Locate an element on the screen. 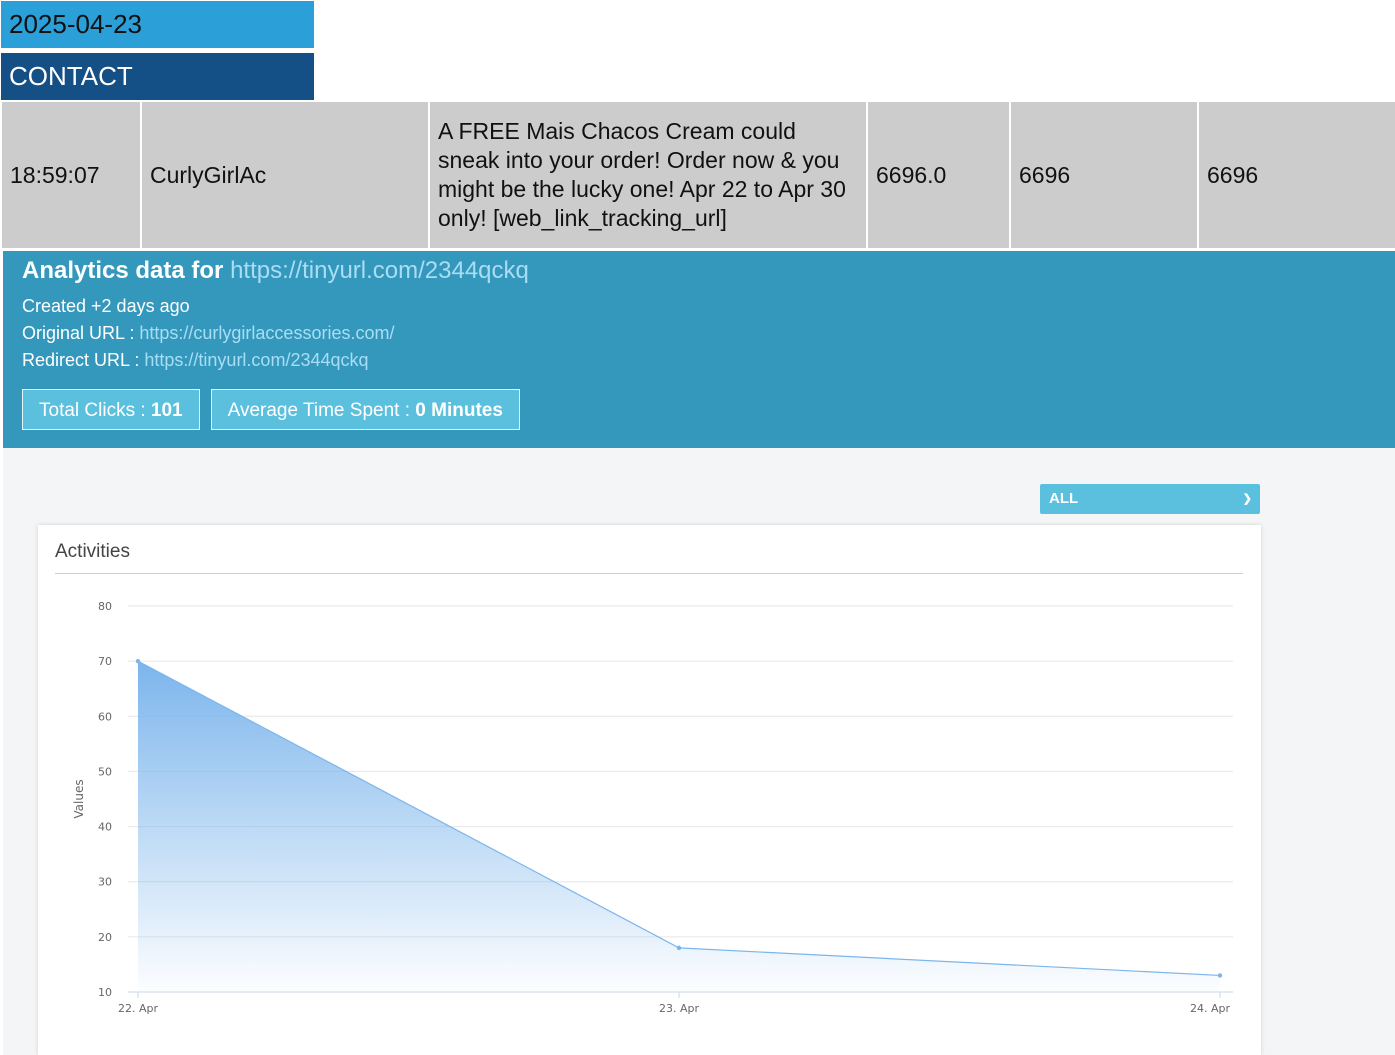  contact-header: CONTACT is located at coordinates (157, 76).